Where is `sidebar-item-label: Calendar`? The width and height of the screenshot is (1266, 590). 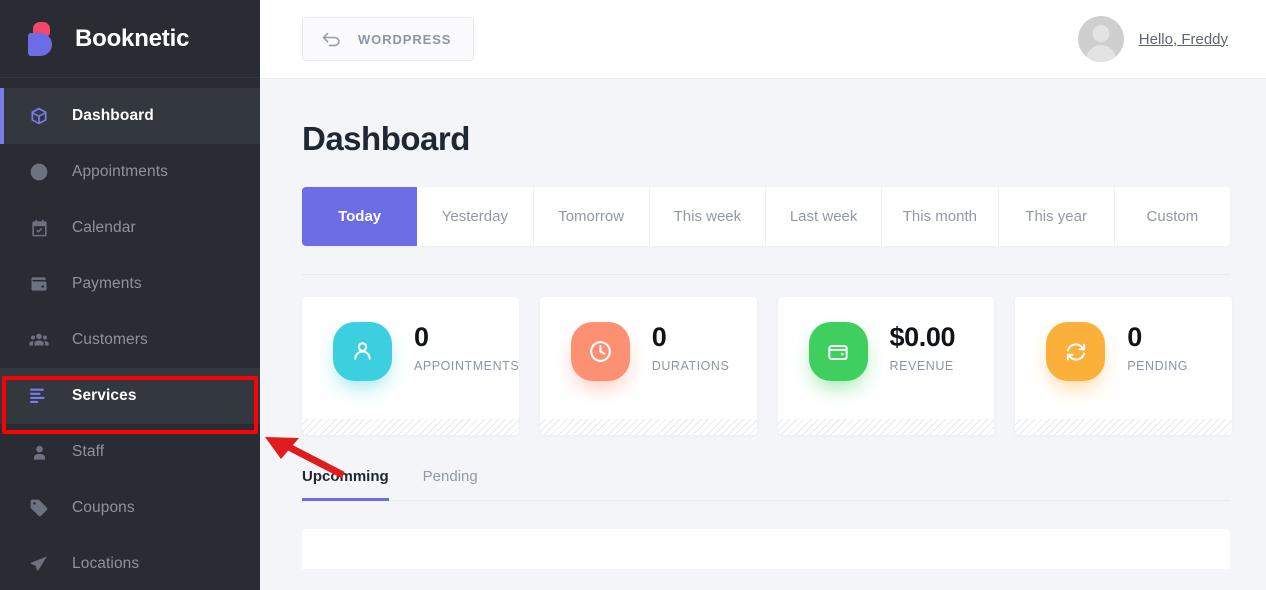
sidebar-item-label: Calendar is located at coordinates (104, 227).